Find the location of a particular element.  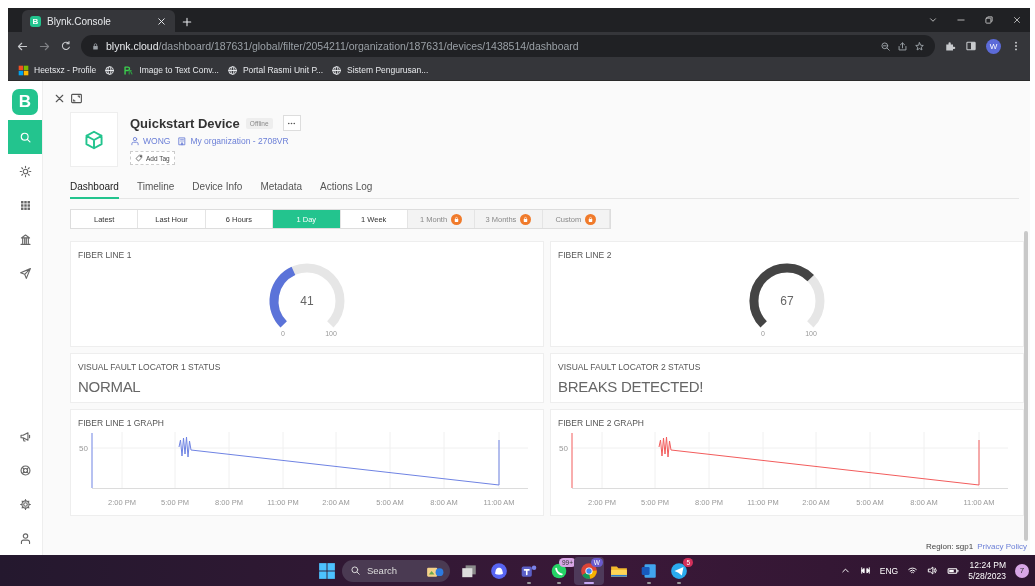

clock-time: 12:24 PM is located at coordinates (987, 565).